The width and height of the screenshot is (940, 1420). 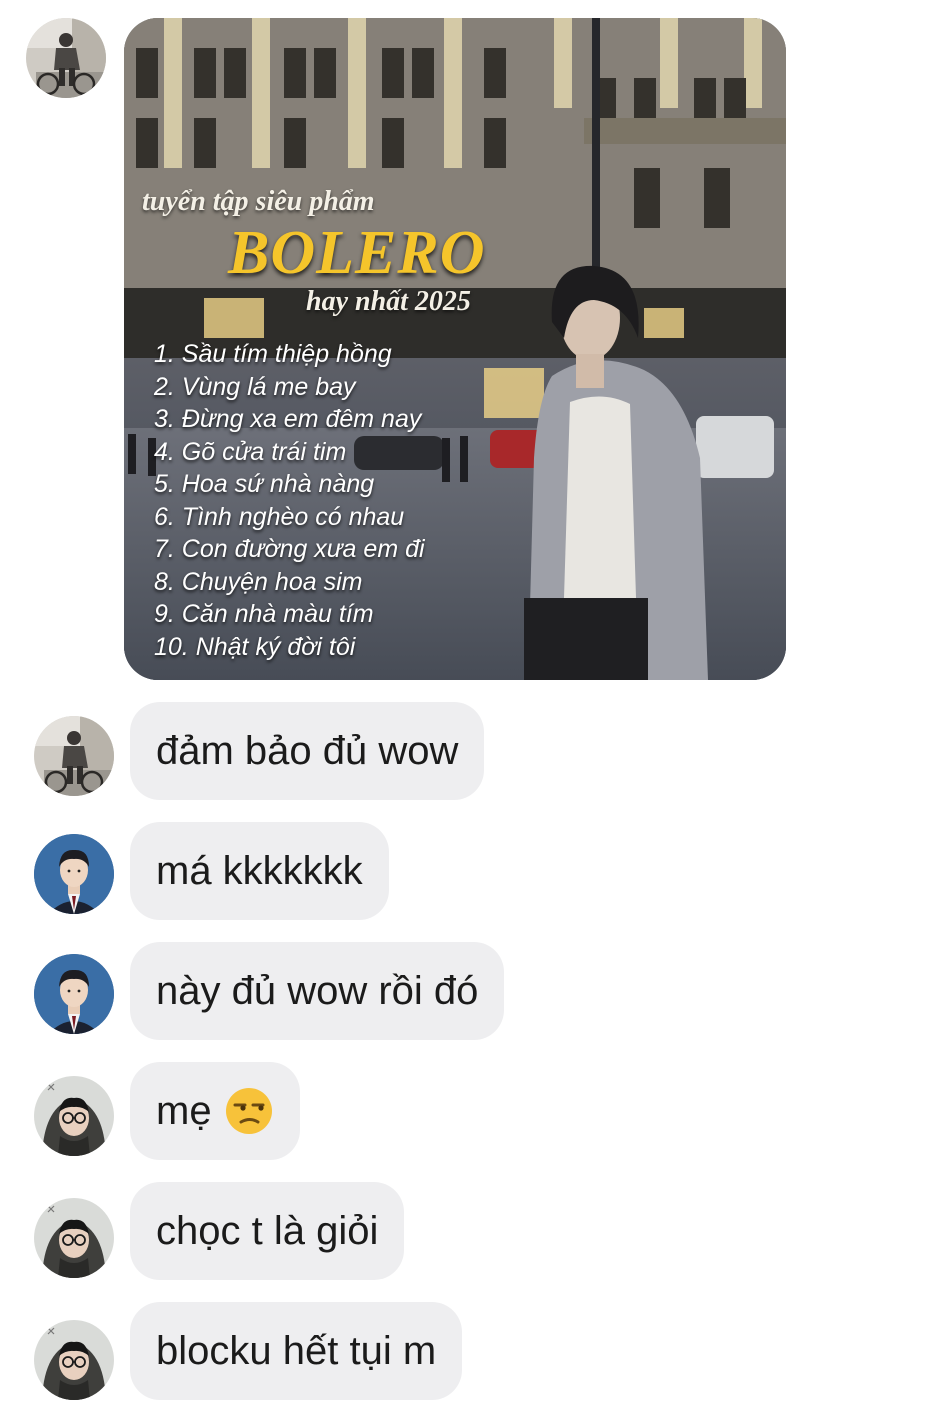 I want to click on message-bubble: đảm bảo đủ wow, so click(x=307, y=751).